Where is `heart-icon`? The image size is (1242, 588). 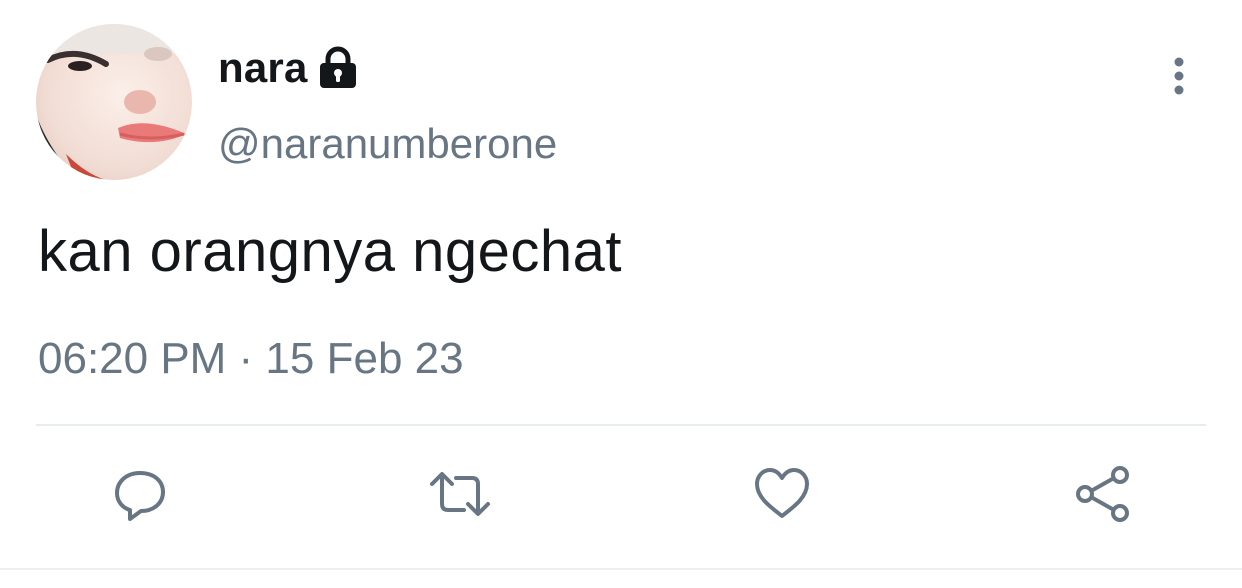
heart-icon is located at coordinates (782, 493).